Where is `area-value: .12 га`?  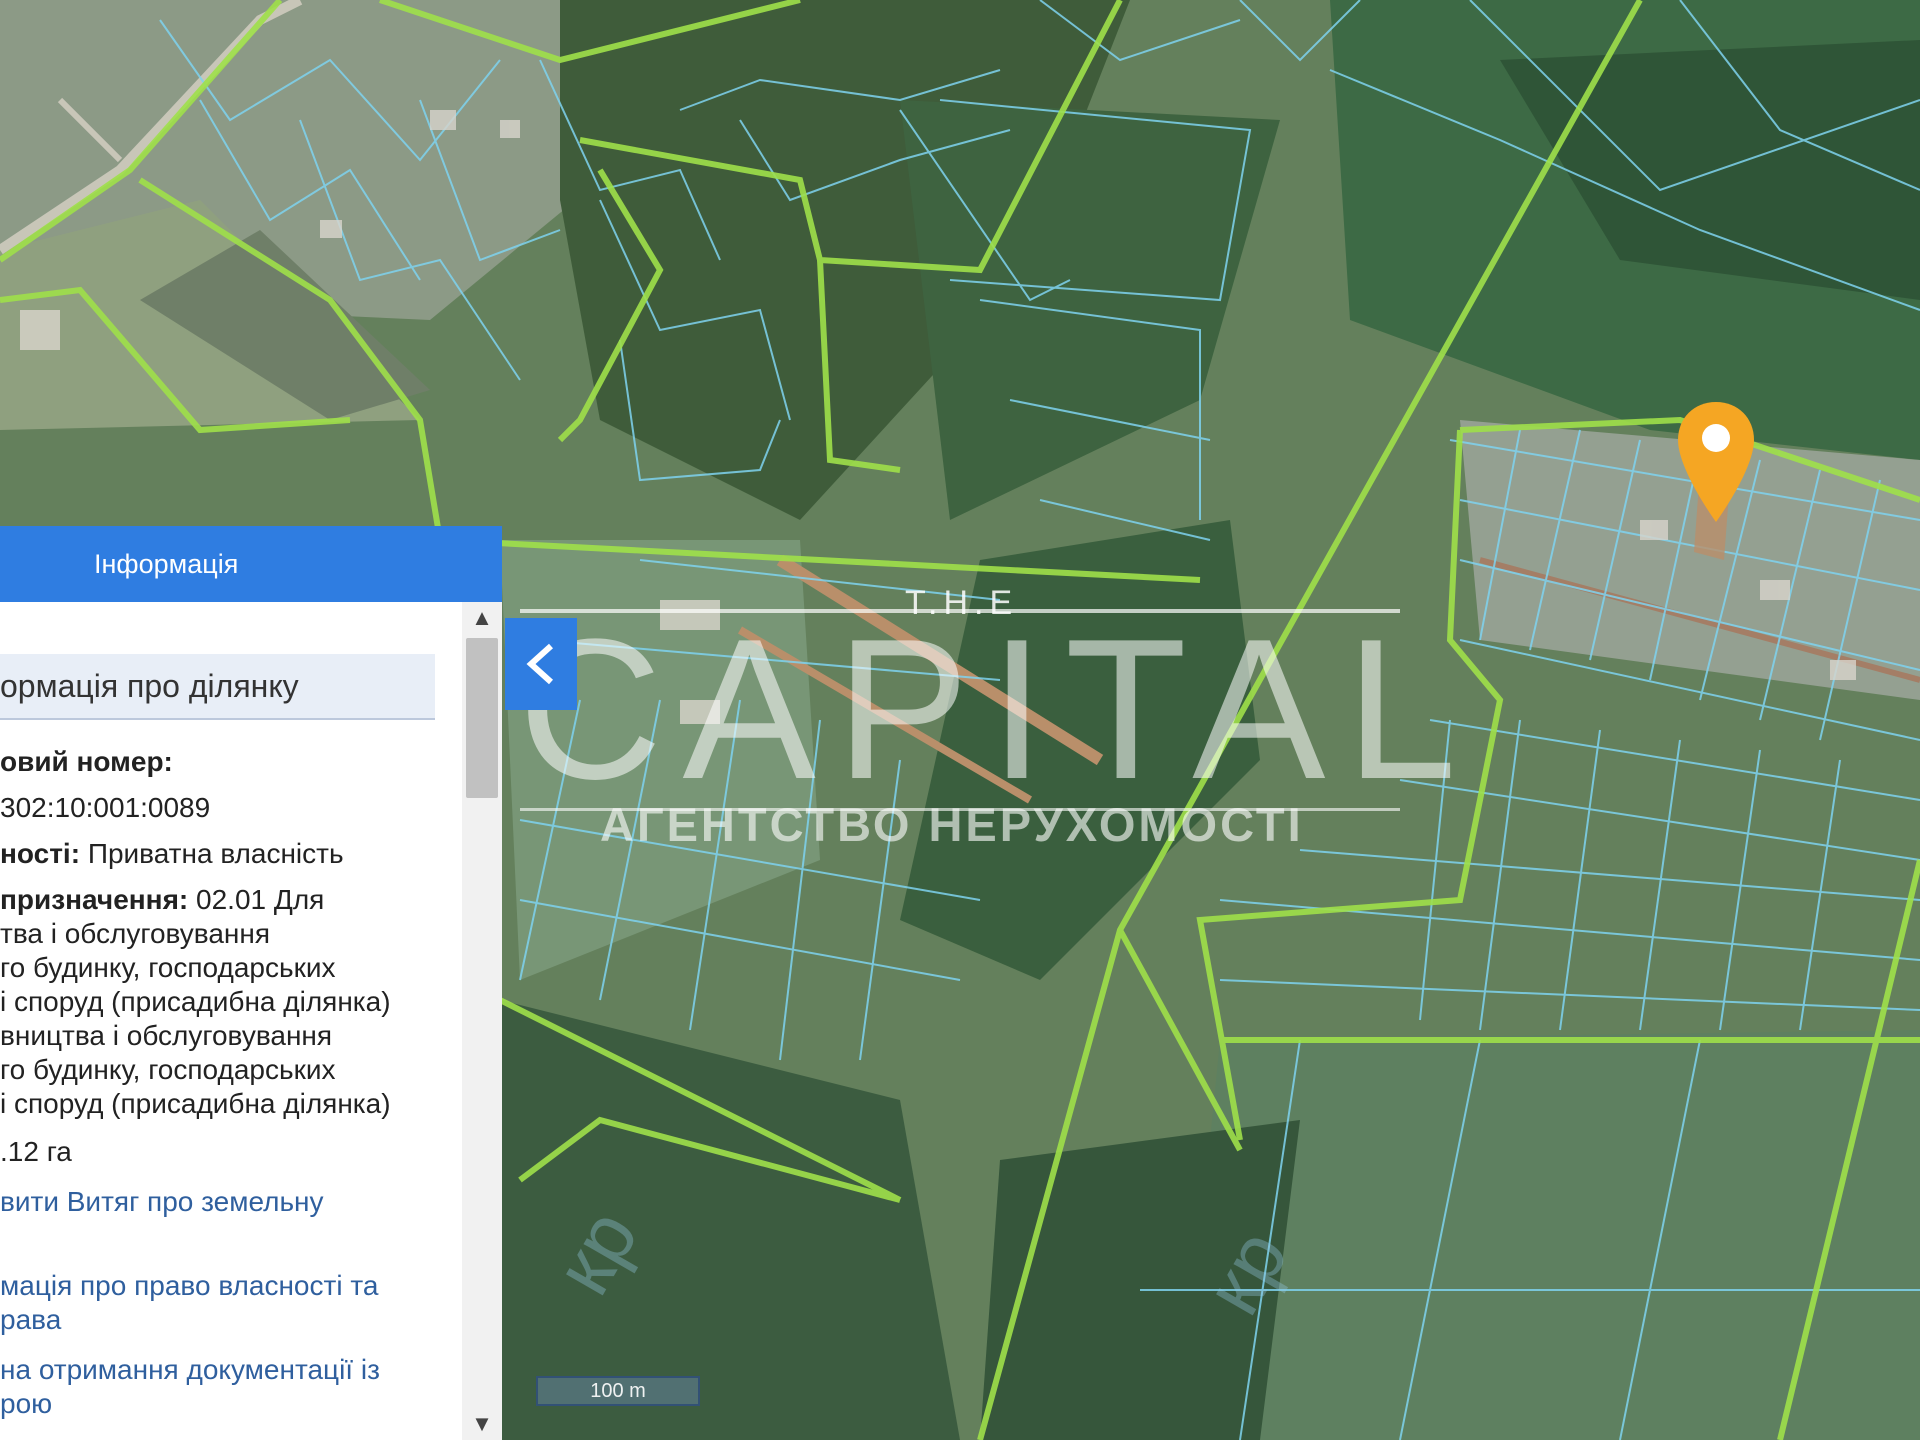 area-value: .12 га is located at coordinates (36, 1151).